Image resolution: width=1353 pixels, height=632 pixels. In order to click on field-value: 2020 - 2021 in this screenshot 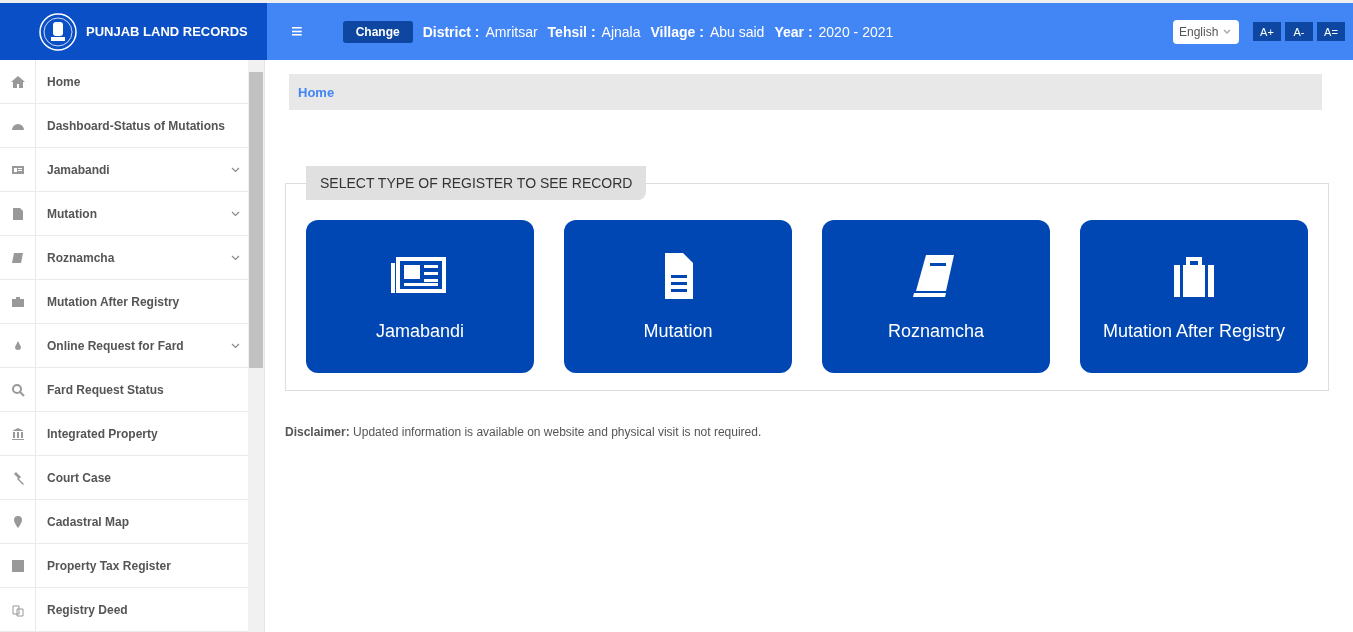, I will do `click(856, 31)`.